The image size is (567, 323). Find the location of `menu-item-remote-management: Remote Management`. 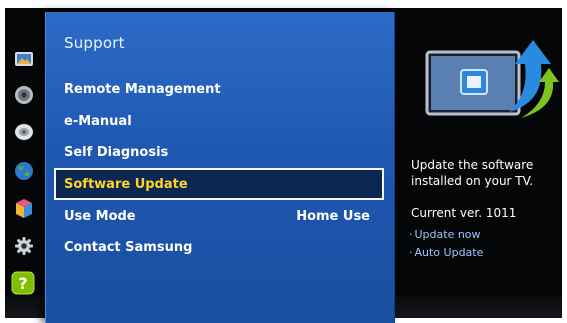

menu-item-remote-management: Remote Management is located at coordinates (219, 89).